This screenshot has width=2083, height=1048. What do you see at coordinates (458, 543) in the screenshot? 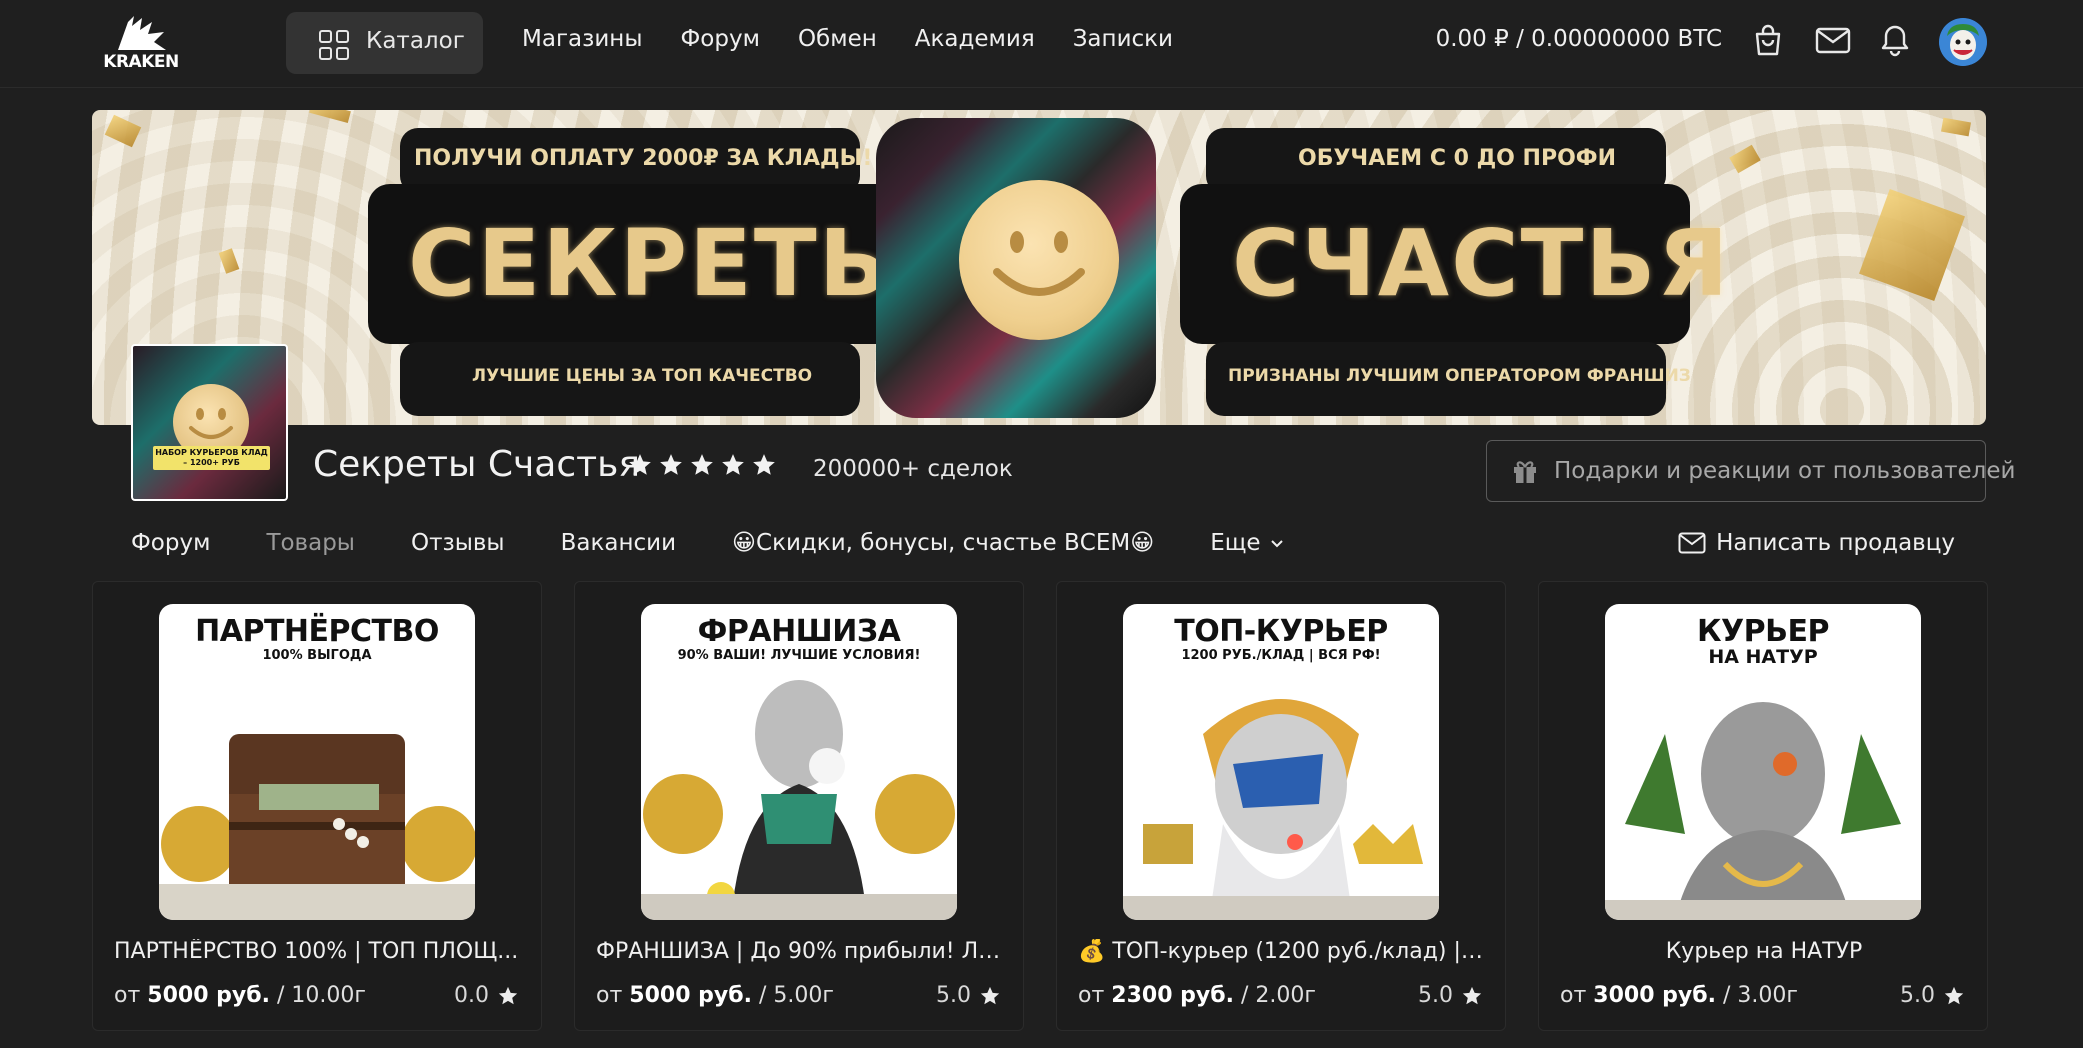
I see `tab-reviews: Отзывы` at bounding box center [458, 543].